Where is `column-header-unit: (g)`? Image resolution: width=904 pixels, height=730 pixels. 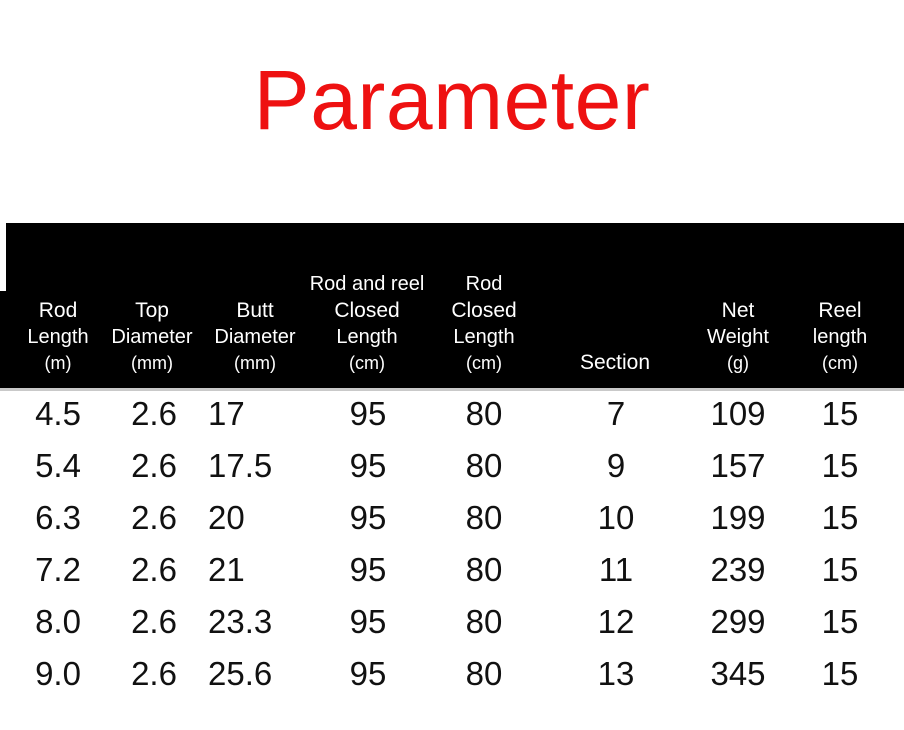 column-header-unit: (g) is located at coordinates (738, 363).